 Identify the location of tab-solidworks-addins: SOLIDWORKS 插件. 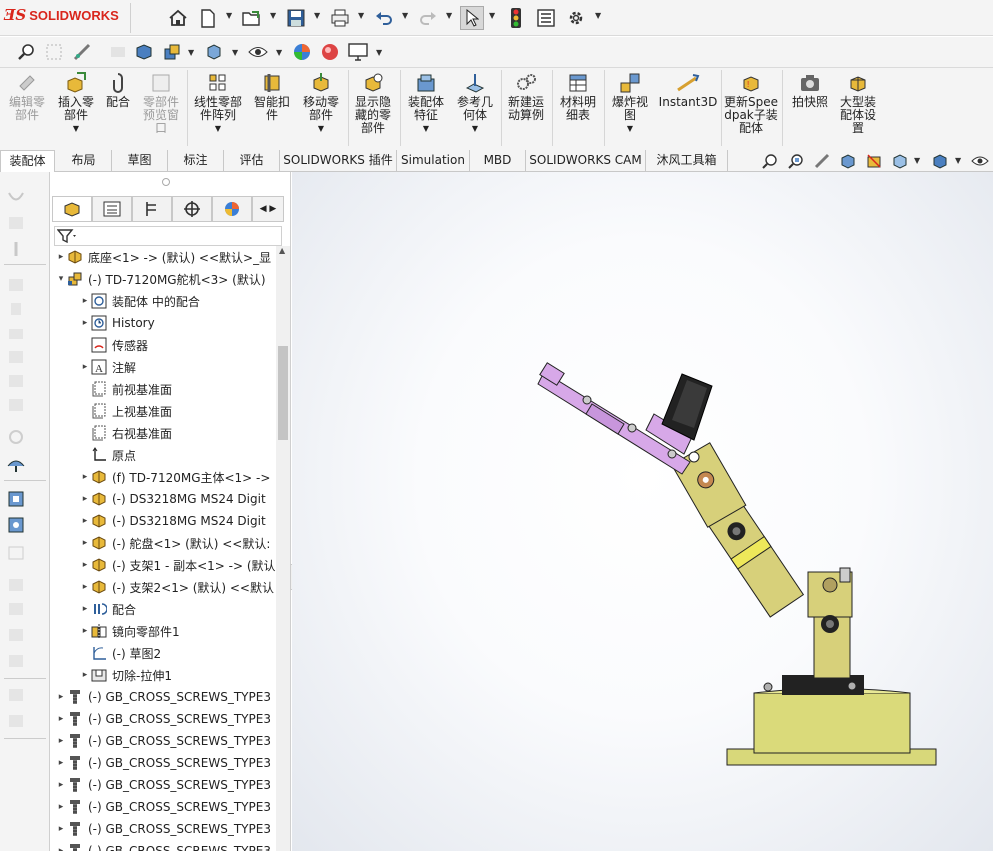
(338, 161).